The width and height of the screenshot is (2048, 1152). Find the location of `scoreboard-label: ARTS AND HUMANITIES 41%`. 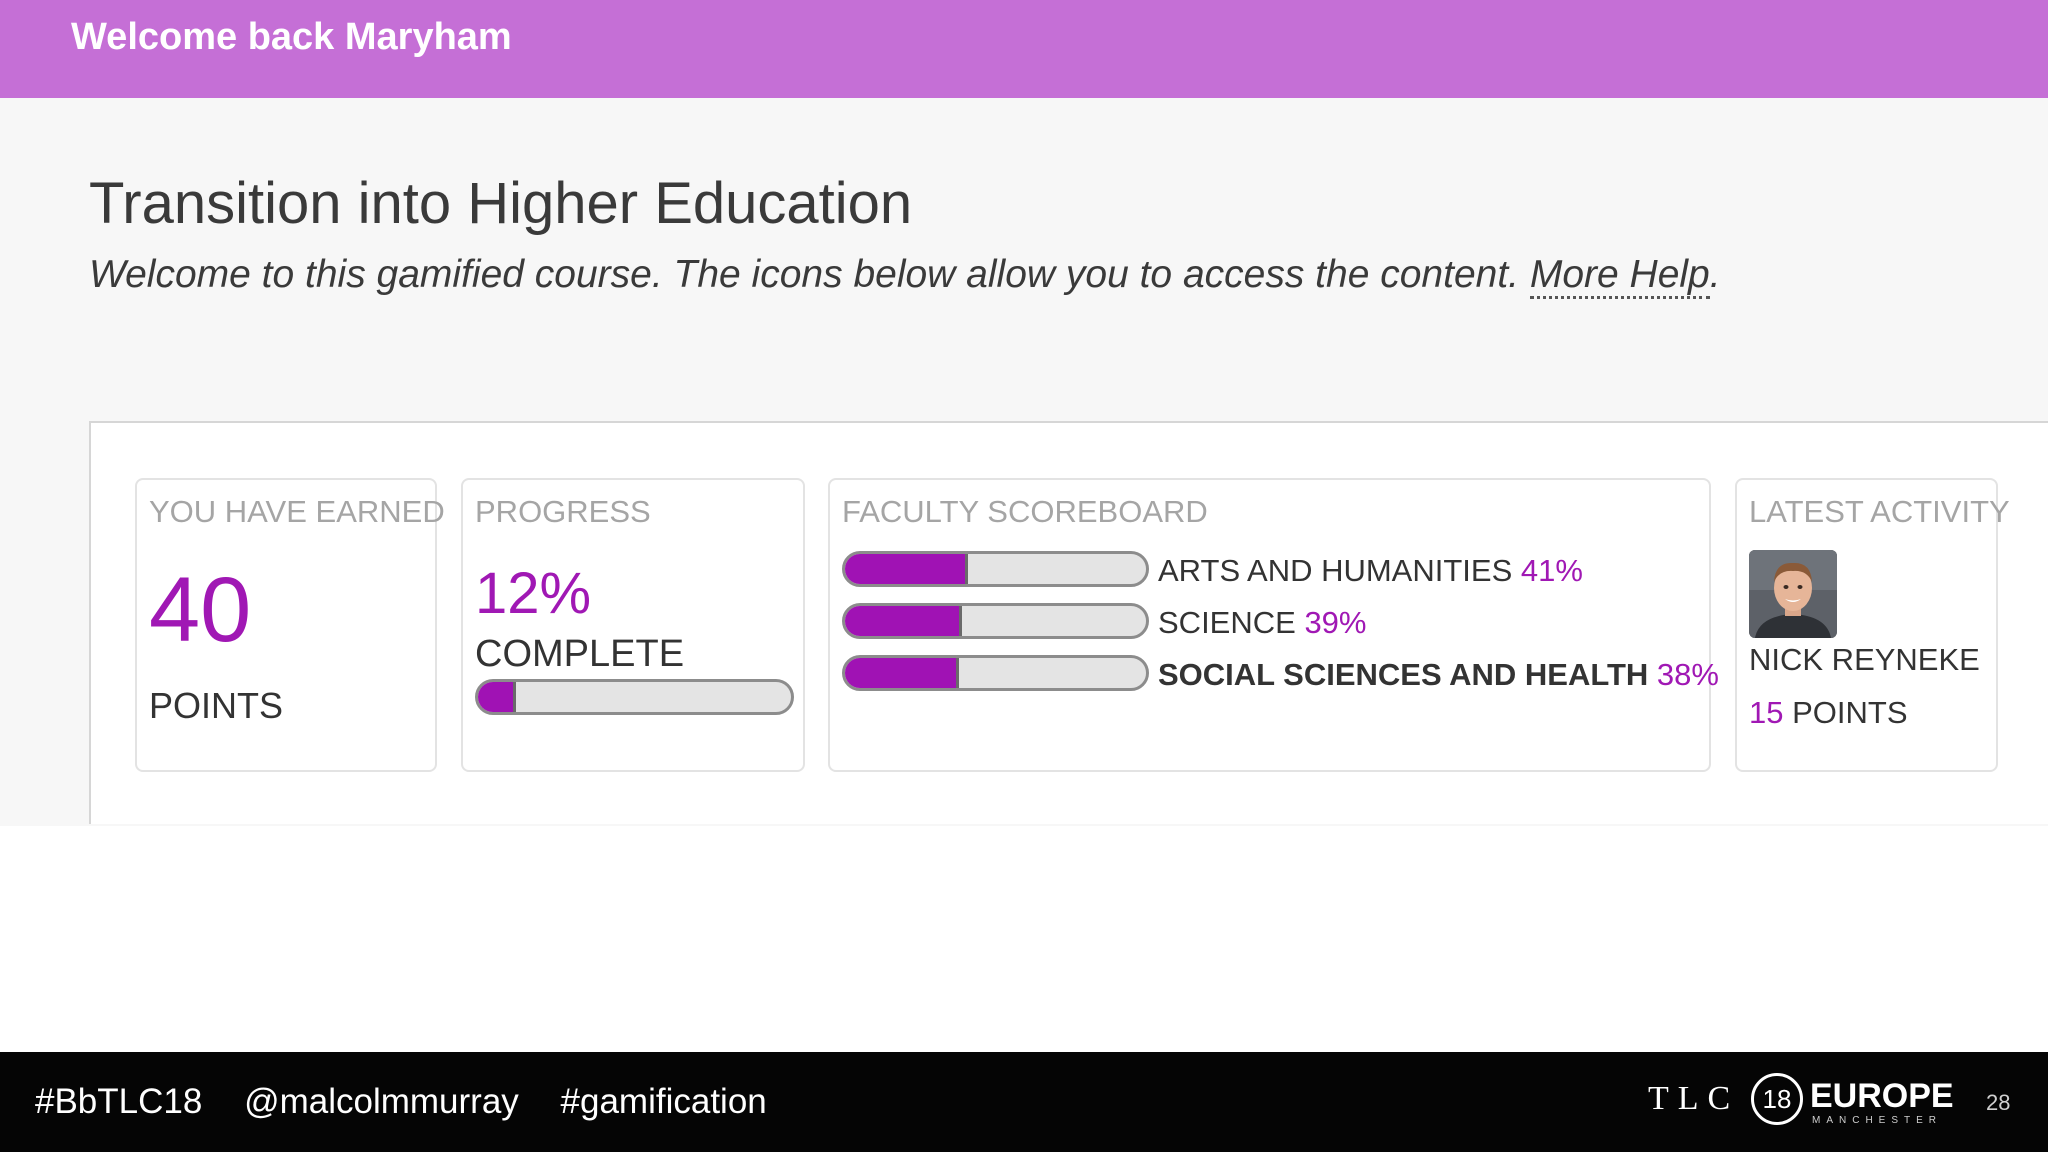

scoreboard-label: ARTS AND HUMANITIES 41% is located at coordinates (1370, 571).